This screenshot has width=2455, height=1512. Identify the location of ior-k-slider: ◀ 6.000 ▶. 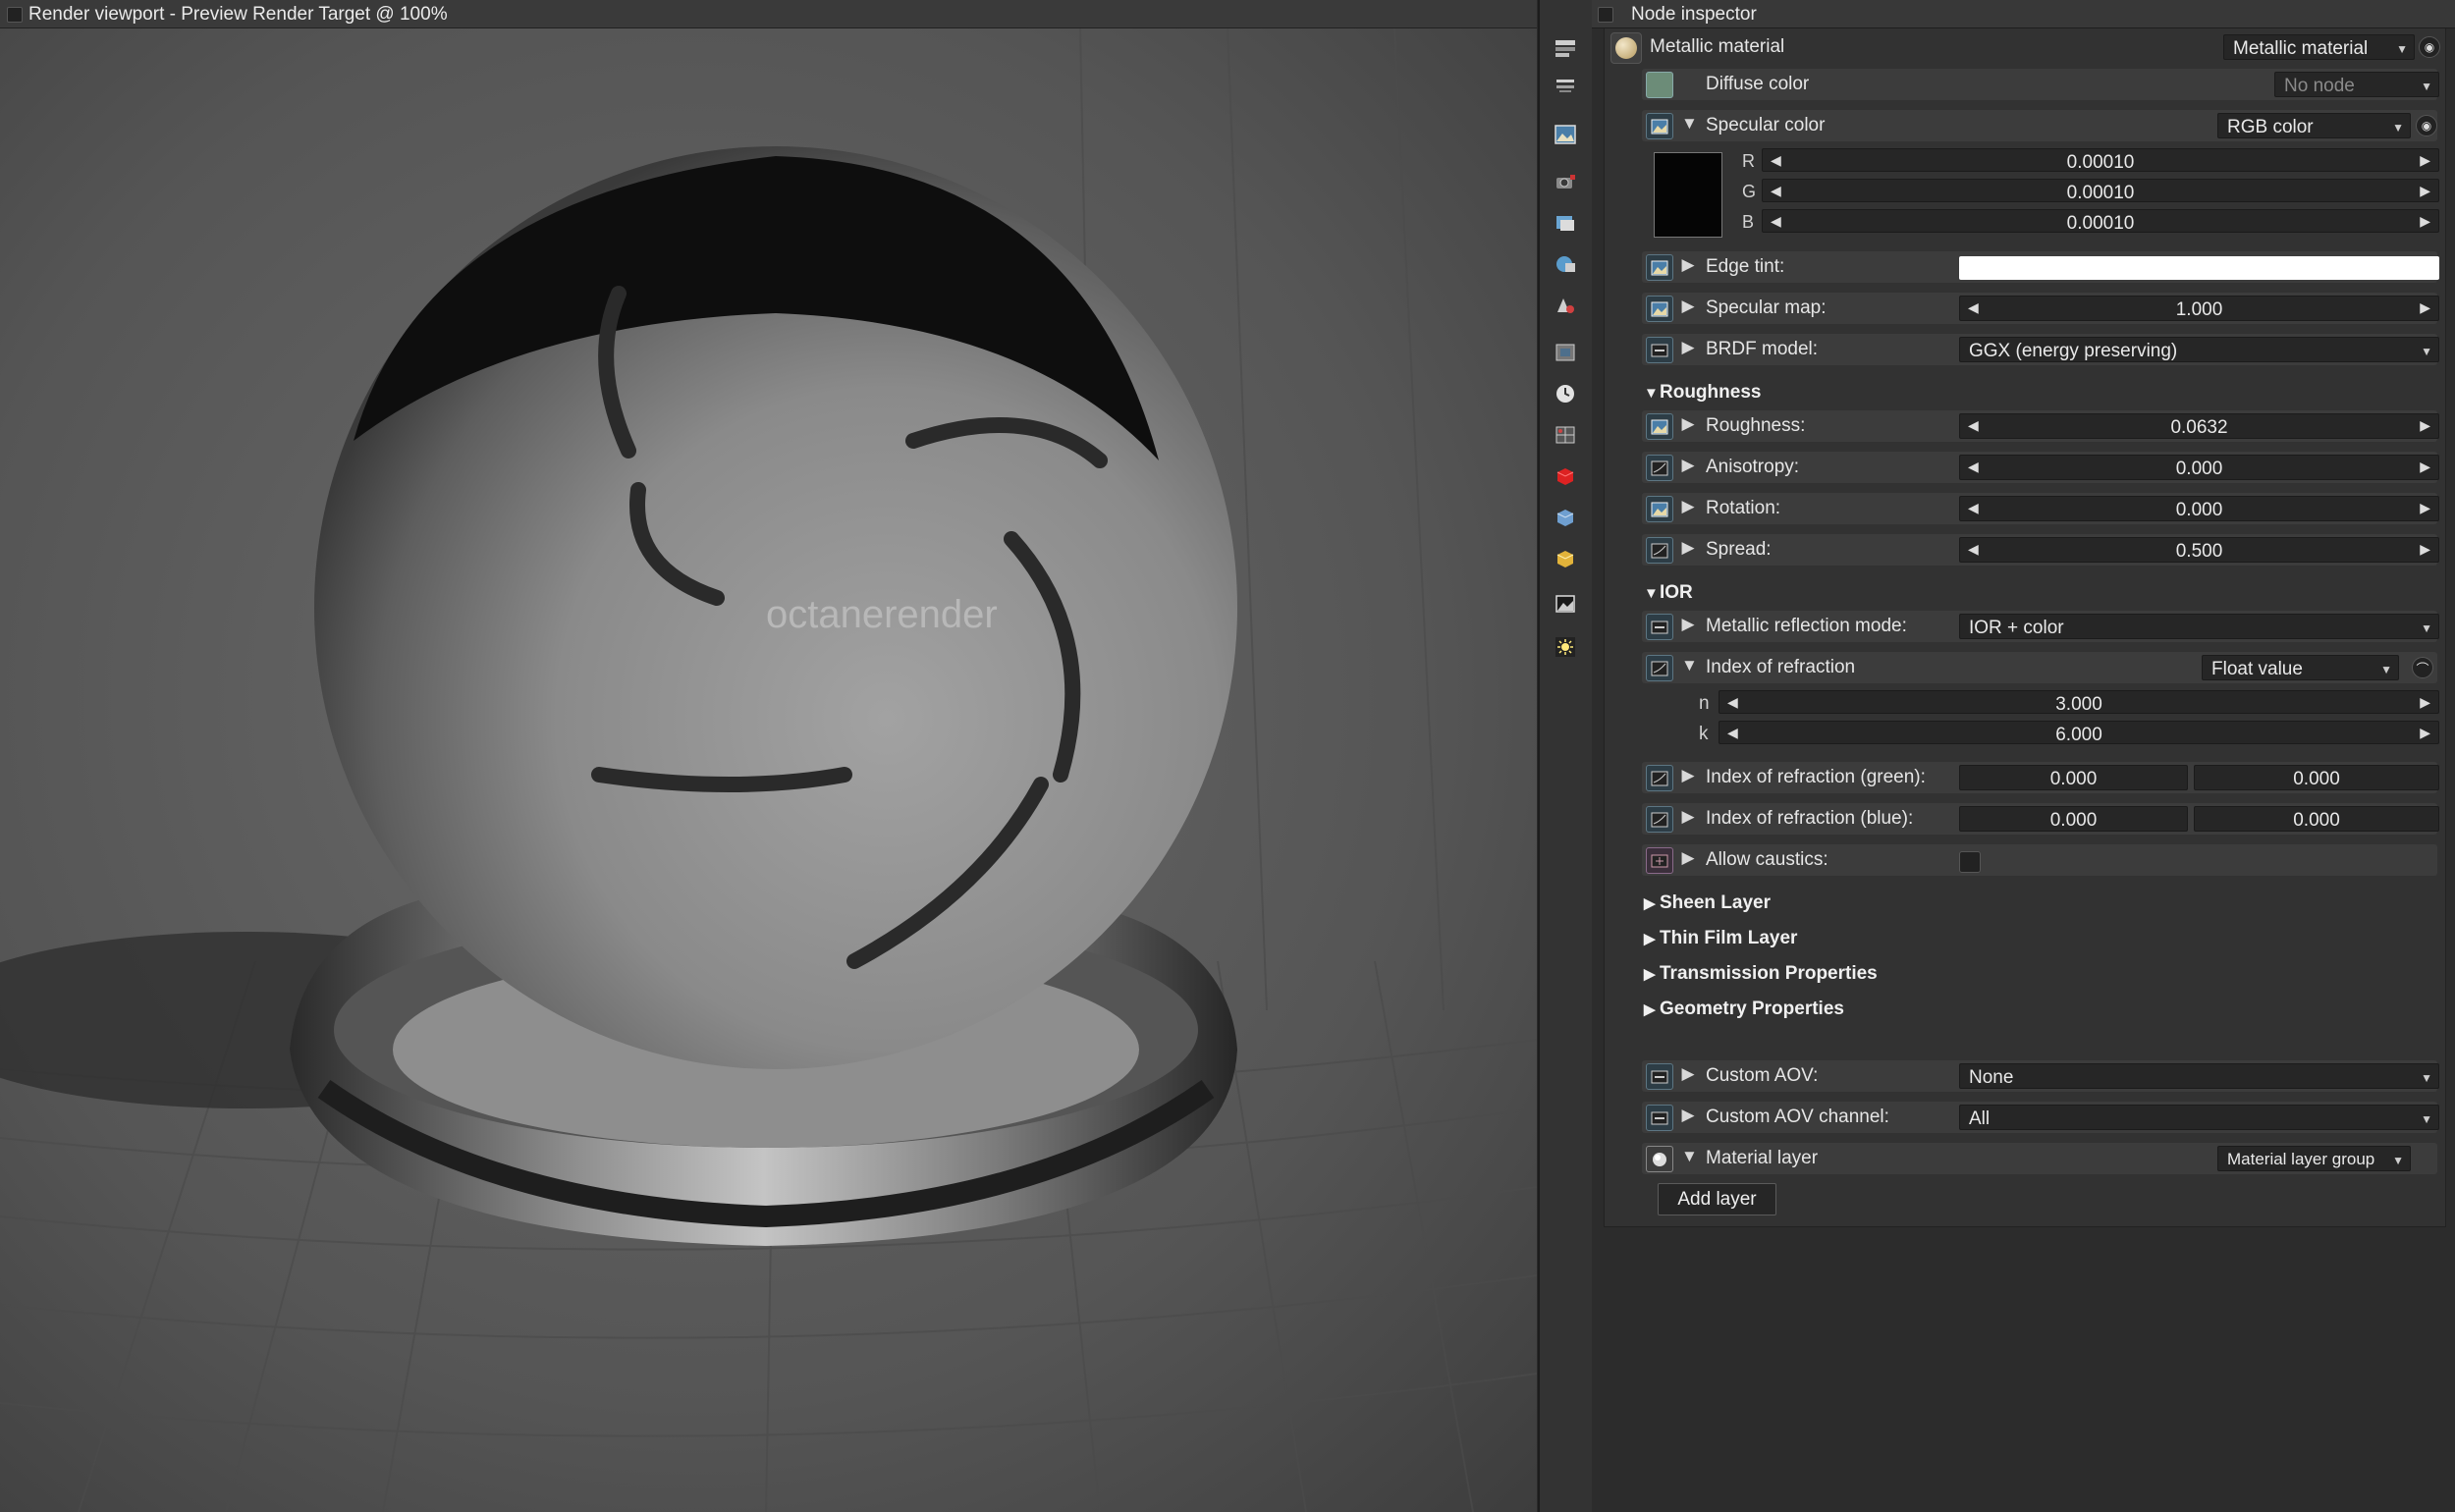
(2078, 733).